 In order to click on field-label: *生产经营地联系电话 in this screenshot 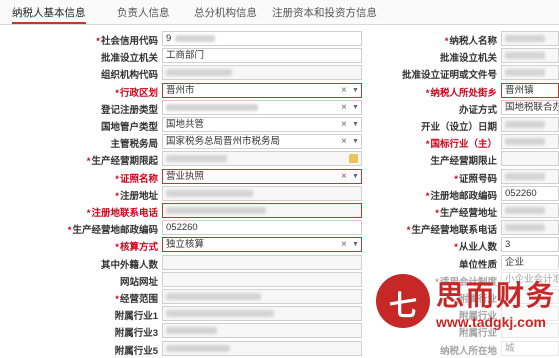, I will do `click(452, 229)`.